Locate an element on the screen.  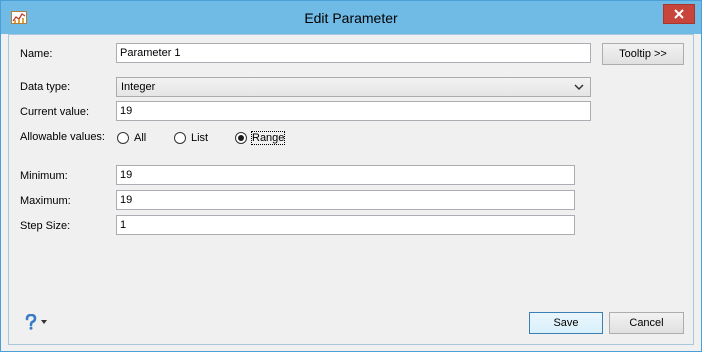
name-label: Name: is located at coordinates (36, 54).